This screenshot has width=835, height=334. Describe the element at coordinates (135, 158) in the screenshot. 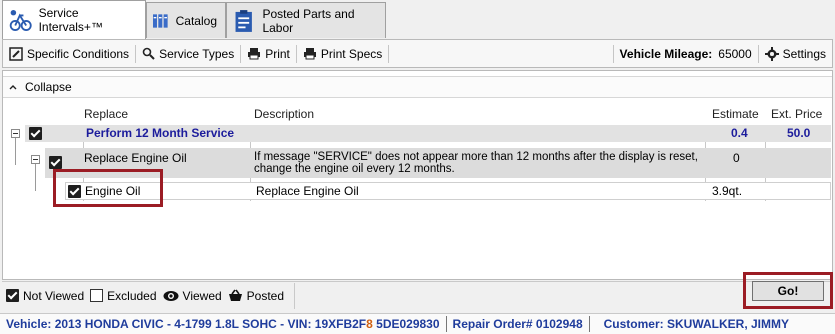

I see `replace-title: Replace Engine Oil` at that location.